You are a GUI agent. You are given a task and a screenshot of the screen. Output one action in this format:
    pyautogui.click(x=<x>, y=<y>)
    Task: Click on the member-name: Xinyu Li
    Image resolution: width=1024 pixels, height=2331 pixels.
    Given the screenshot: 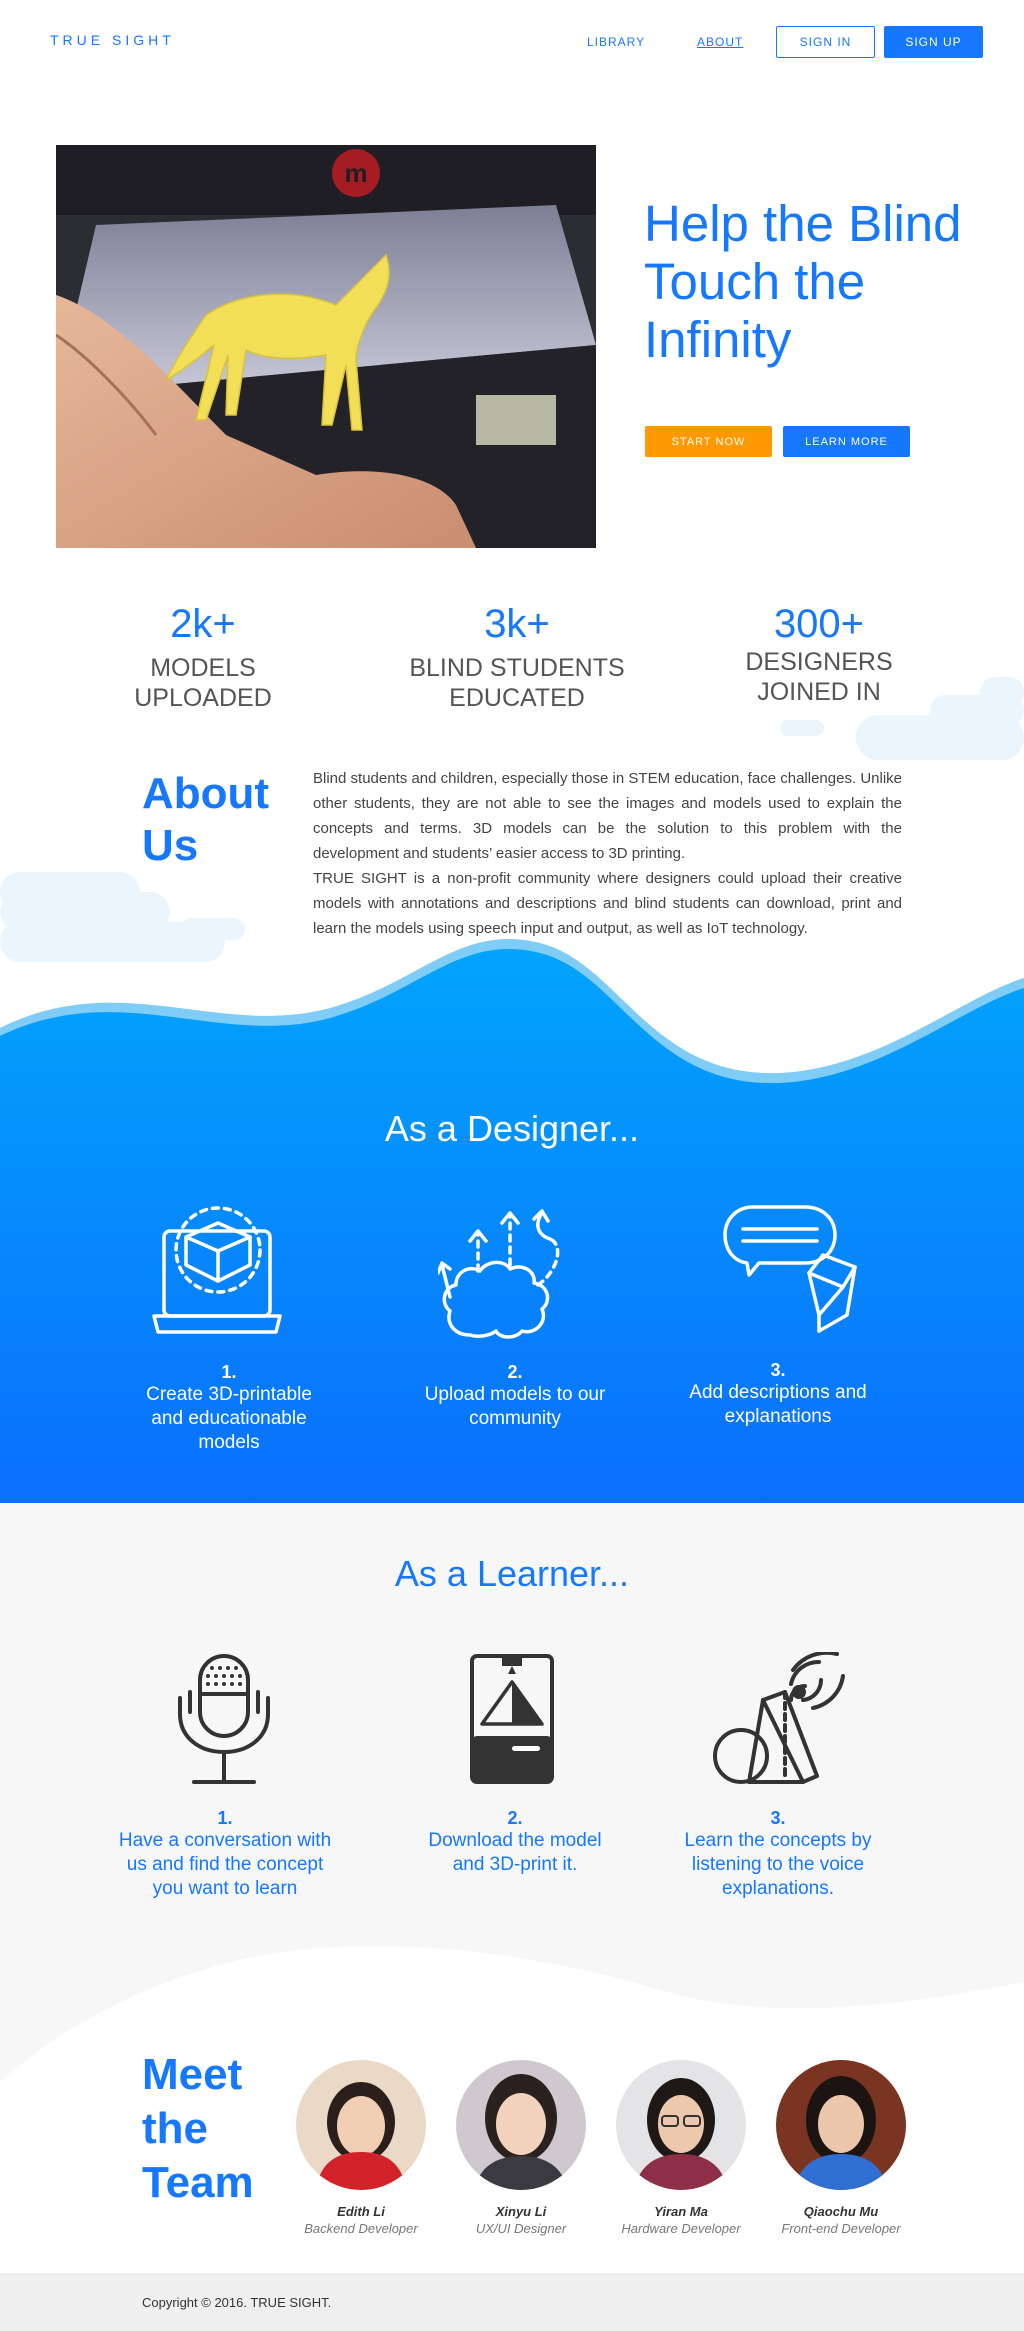 What is the action you would take?
    pyautogui.click(x=521, y=2211)
    